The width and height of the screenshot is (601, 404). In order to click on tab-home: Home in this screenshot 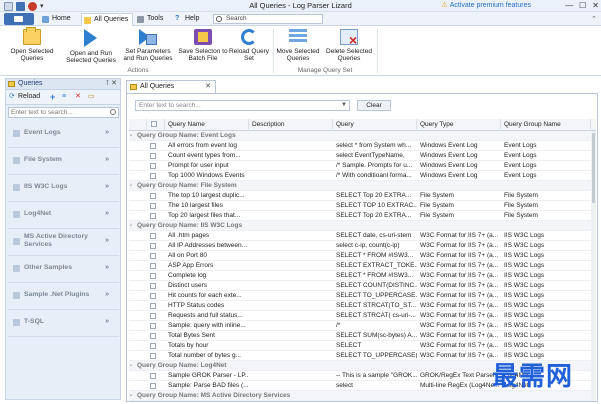, I will do `click(55, 19)`.